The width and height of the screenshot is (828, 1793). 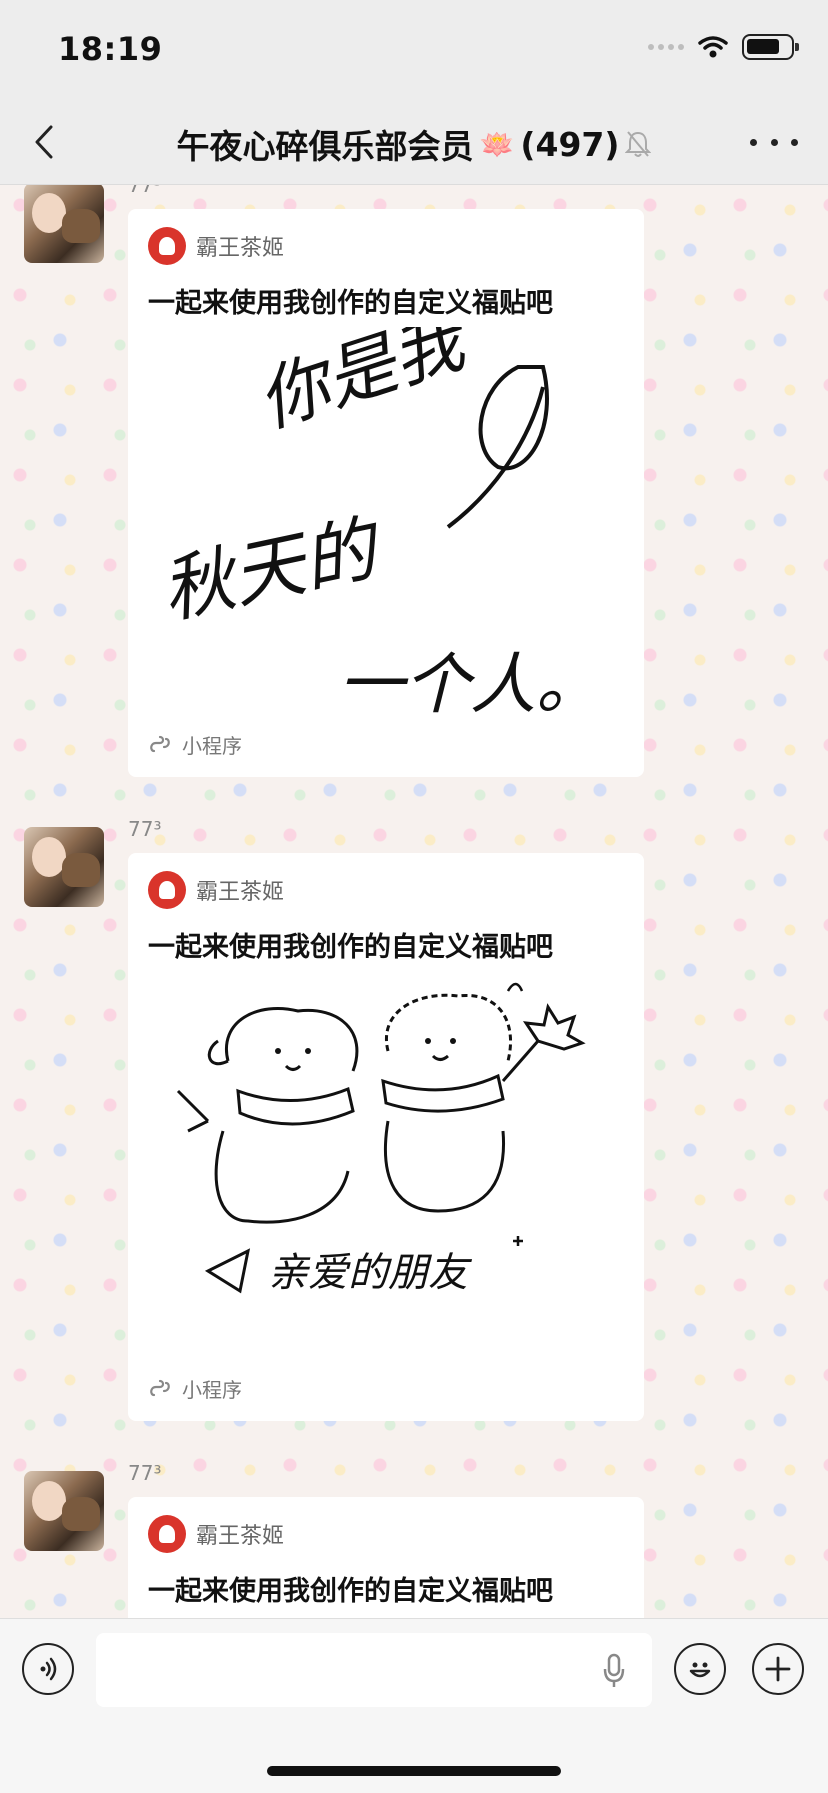 What do you see at coordinates (554, 1027) in the screenshot?
I see `leaf-icon` at bounding box center [554, 1027].